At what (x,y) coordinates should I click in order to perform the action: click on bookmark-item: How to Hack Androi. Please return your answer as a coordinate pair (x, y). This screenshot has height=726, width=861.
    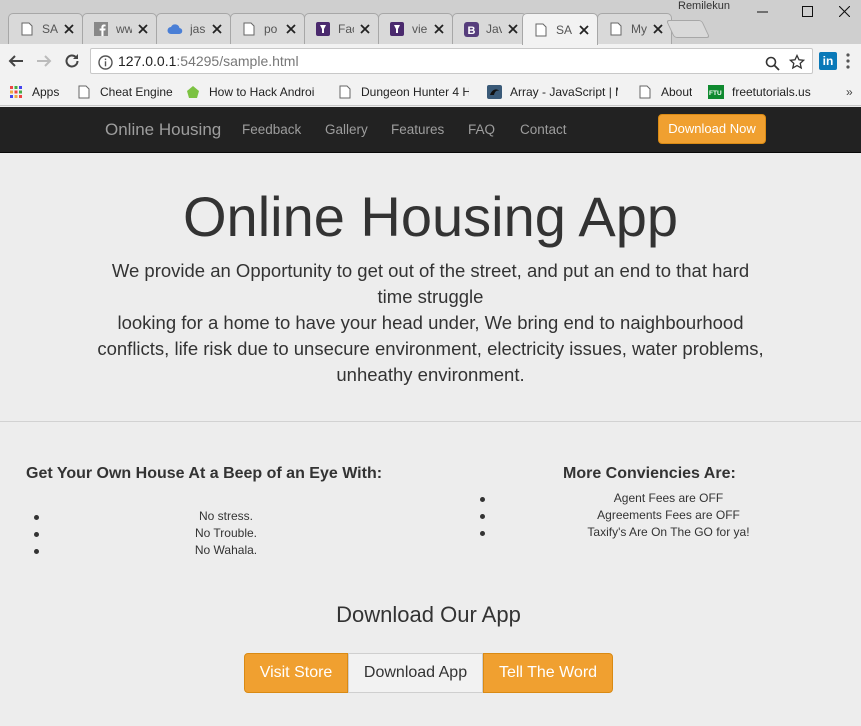
    Looking at the image, I should click on (251, 92).